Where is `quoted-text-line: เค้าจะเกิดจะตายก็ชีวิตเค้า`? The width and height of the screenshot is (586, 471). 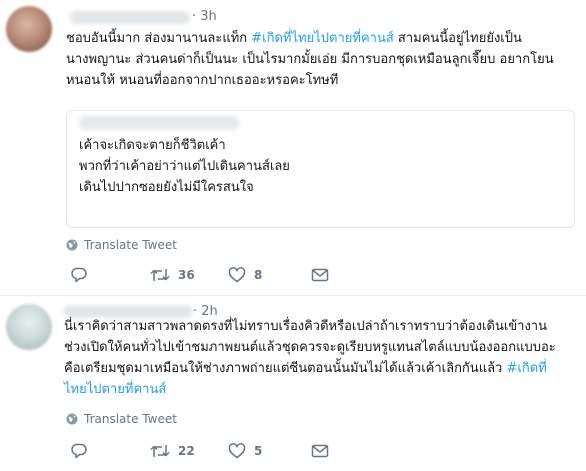
quoted-text-line: เค้าจะเกิดจะตายก็ชีวิตเค้า is located at coordinates (152, 145).